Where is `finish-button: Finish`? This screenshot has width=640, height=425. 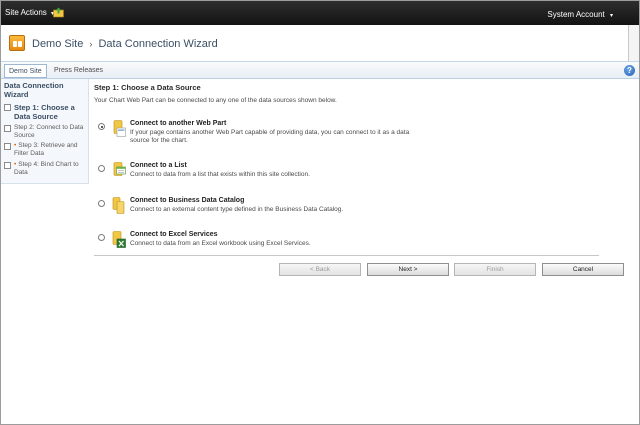
finish-button: Finish is located at coordinates (495, 269).